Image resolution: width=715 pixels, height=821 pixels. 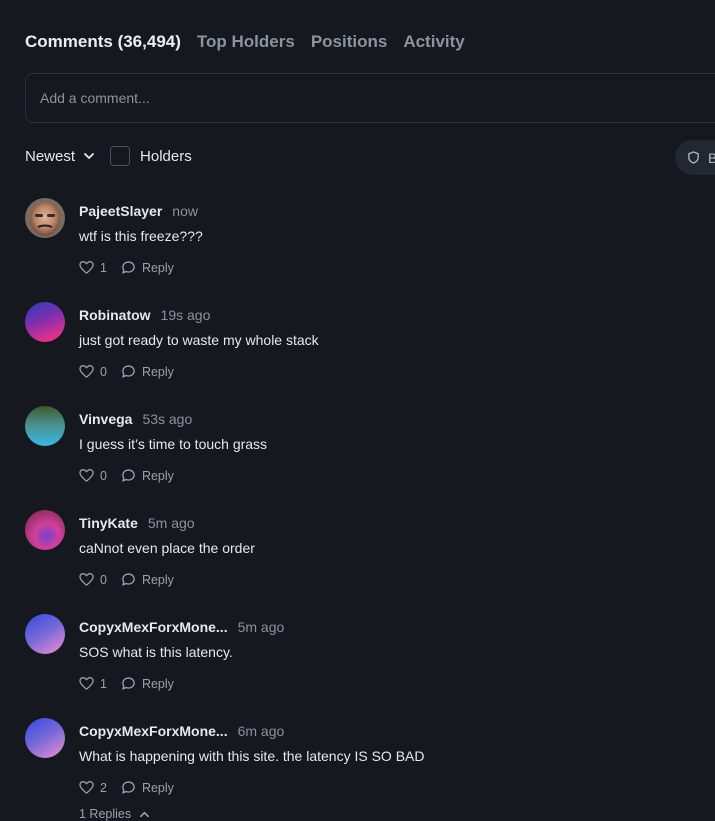 I want to click on sort-dropdown: Newest, so click(x=60, y=156).